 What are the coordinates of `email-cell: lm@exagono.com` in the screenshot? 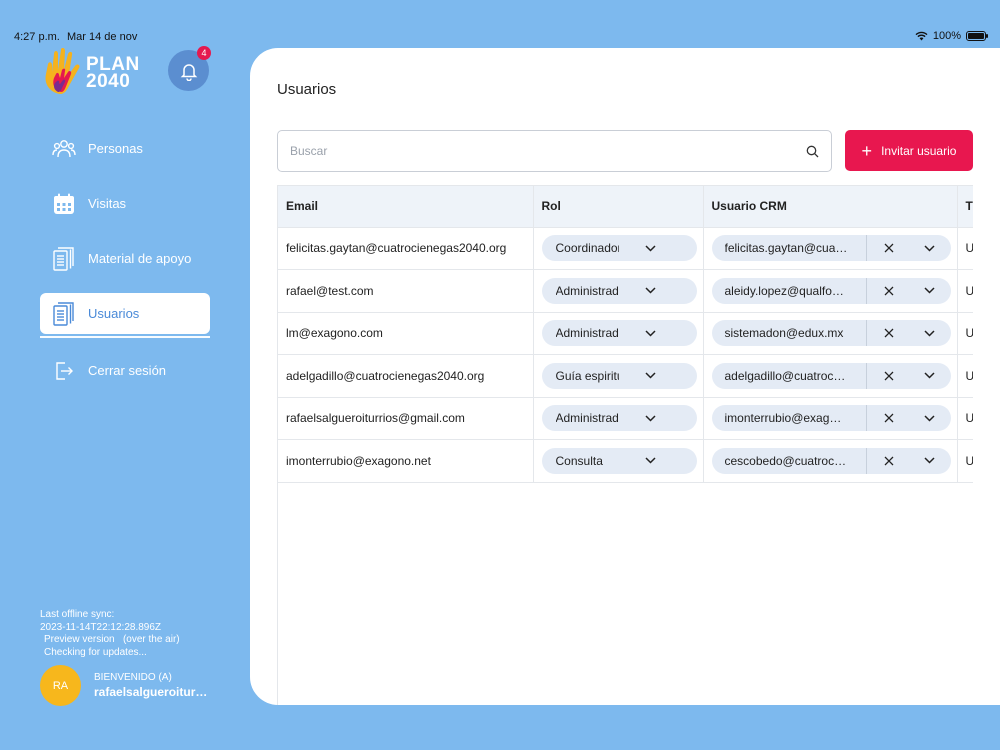 It's located at (406, 333).